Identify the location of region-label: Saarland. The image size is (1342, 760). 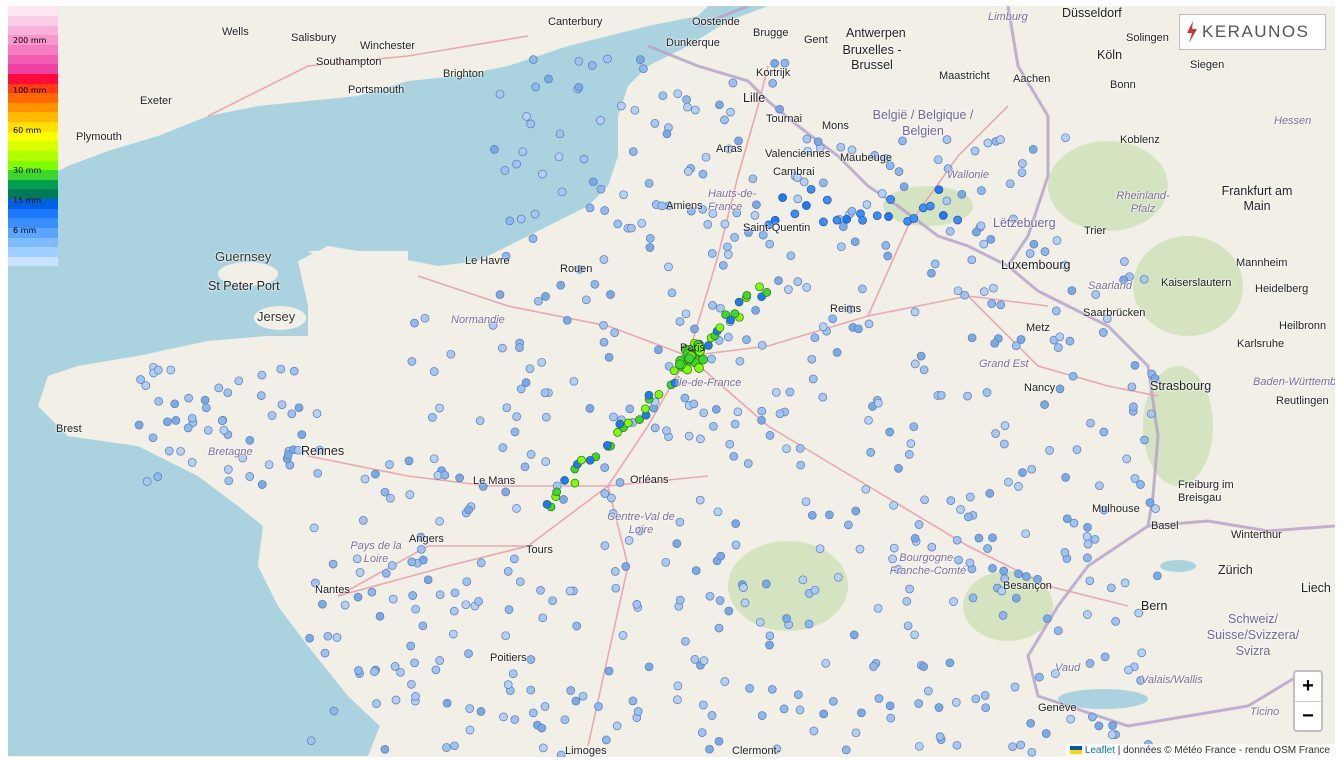
(1110, 286).